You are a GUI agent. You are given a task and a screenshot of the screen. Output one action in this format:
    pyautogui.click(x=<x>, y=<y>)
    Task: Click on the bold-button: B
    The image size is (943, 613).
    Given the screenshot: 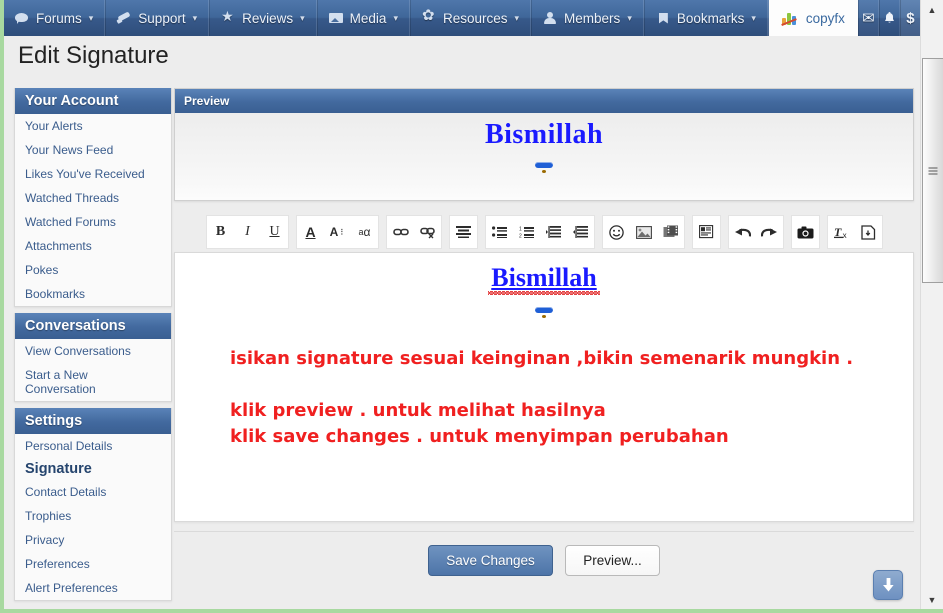 What is the action you would take?
    pyautogui.click(x=220, y=232)
    